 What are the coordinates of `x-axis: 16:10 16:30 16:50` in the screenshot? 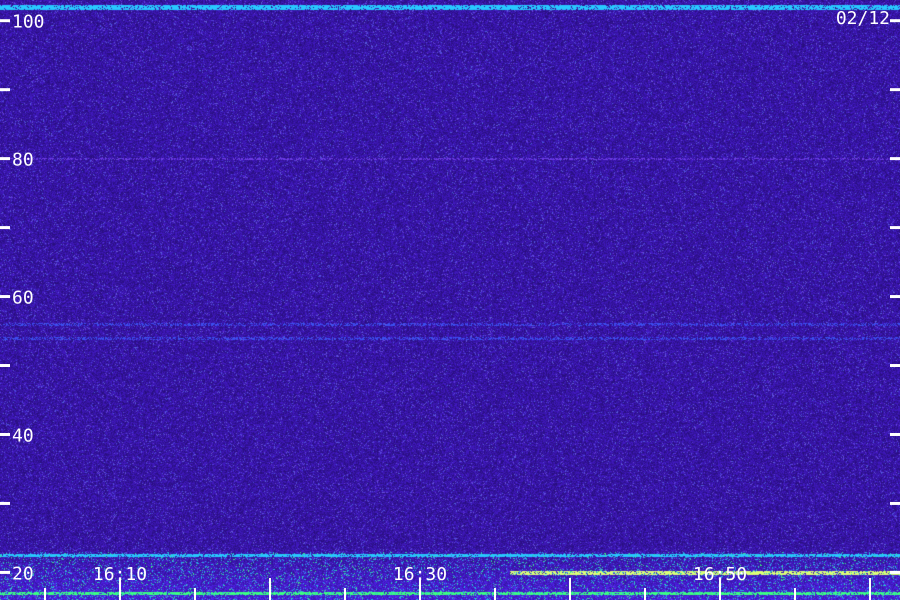 It's located at (457, 582).